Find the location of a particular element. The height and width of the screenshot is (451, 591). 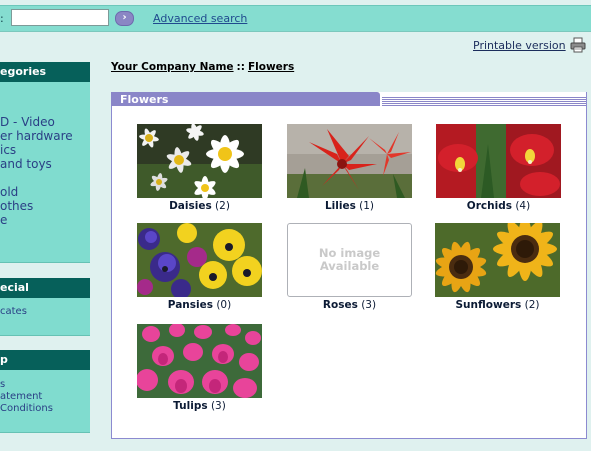

product-pansies: Pansies (0) is located at coordinates (199, 268).